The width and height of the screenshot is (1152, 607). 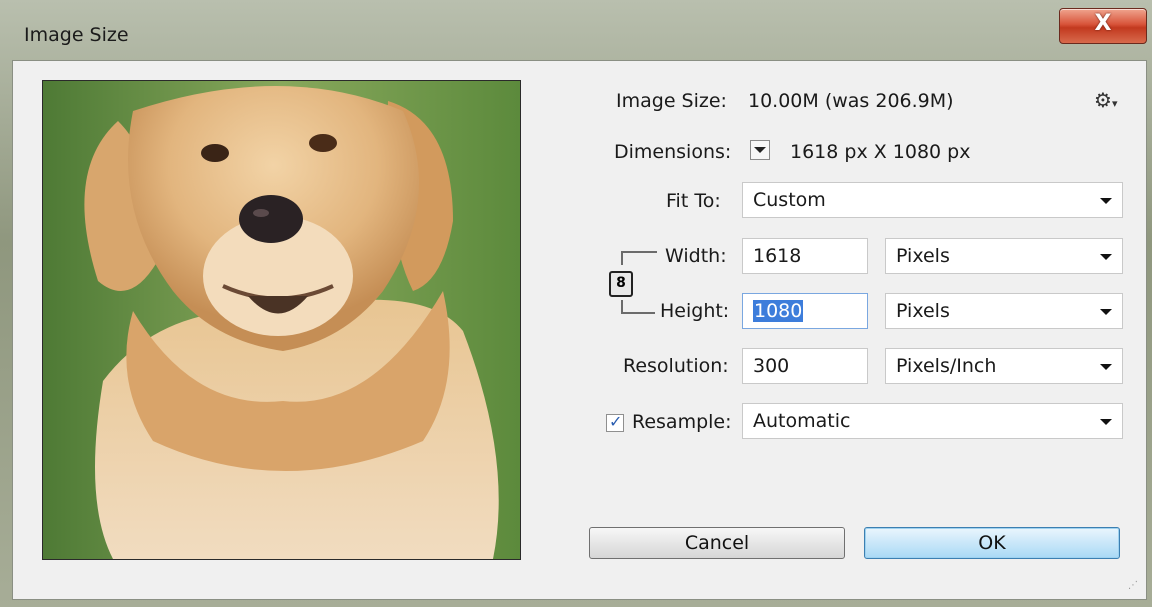 I want to click on fit-to-label: Fit To:, so click(x=693, y=201).